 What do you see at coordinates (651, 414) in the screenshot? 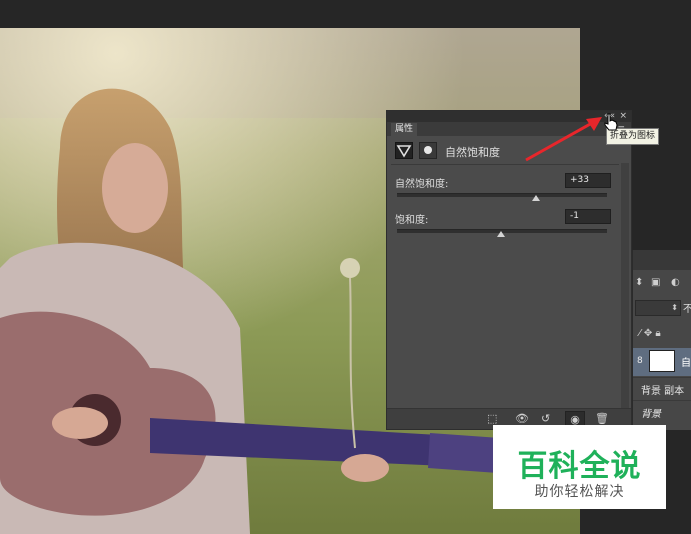
I see `layer-name: 背景` at bounding box center [651, 414].